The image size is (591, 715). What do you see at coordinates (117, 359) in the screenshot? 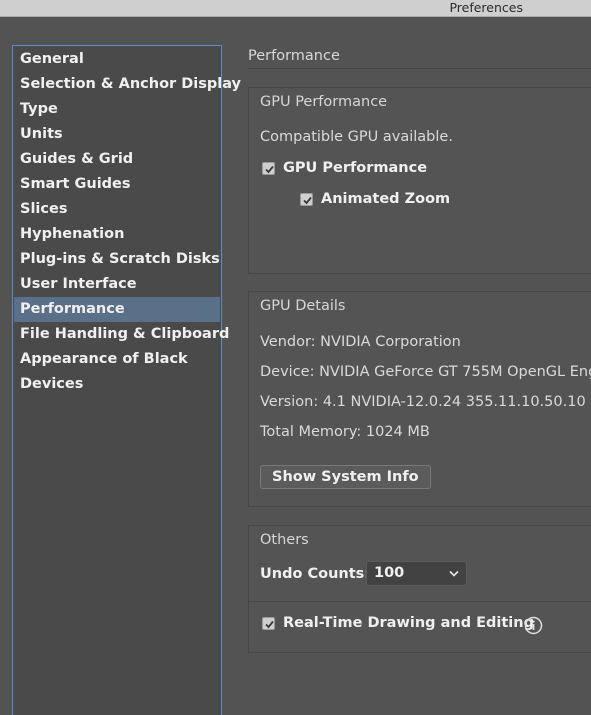
I see `sidebar-item-appearance-of-black: Appearance of Black` at bounding box center [117, 359].